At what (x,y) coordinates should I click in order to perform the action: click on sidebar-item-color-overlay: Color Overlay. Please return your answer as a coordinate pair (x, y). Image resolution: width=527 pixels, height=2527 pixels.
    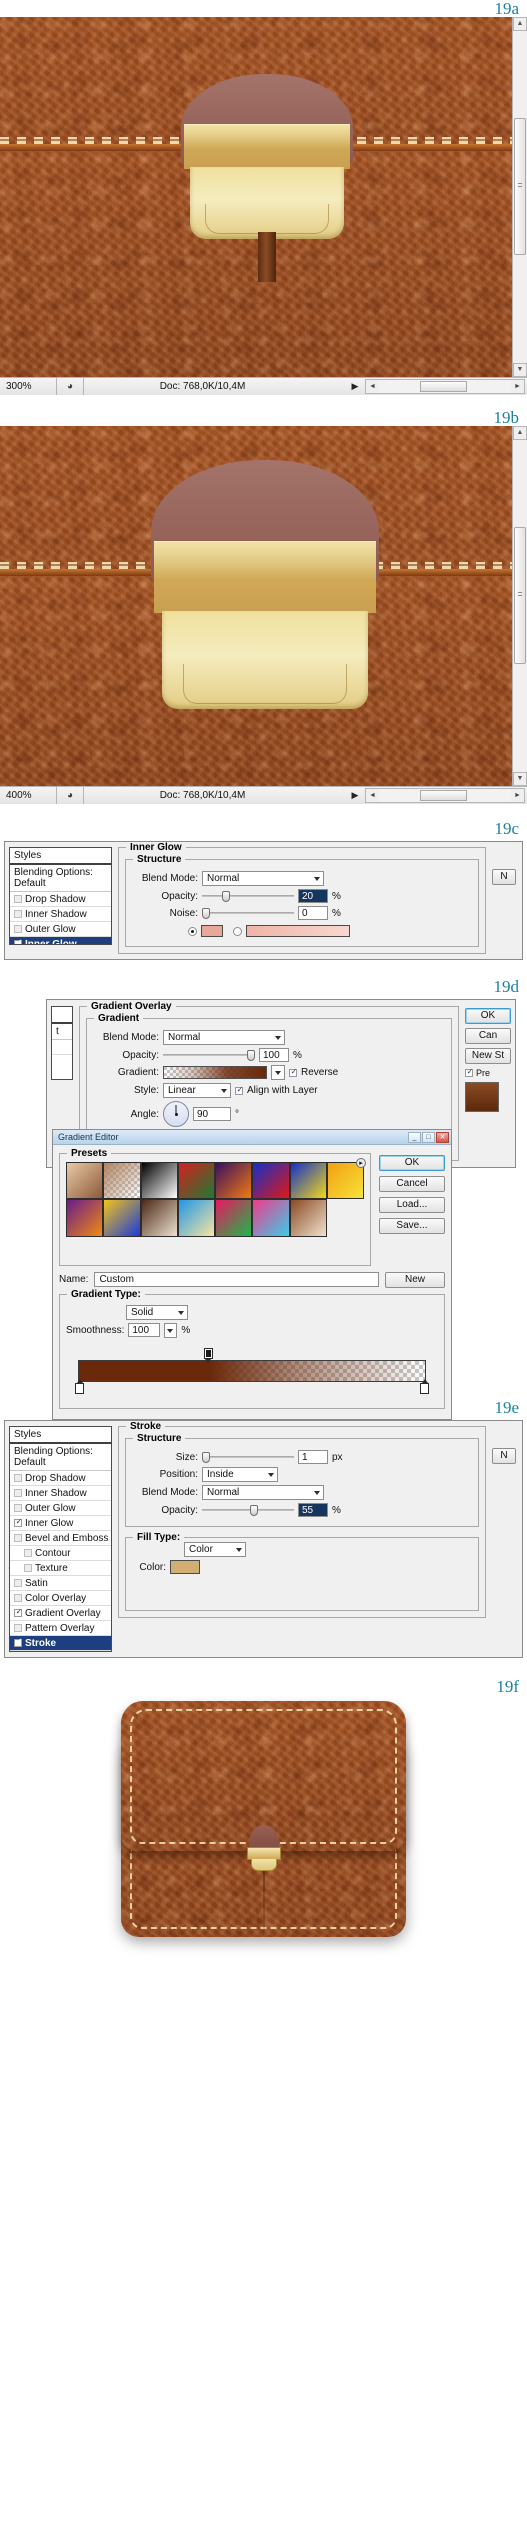
    Looking at the image, I should click on (60, 1598).